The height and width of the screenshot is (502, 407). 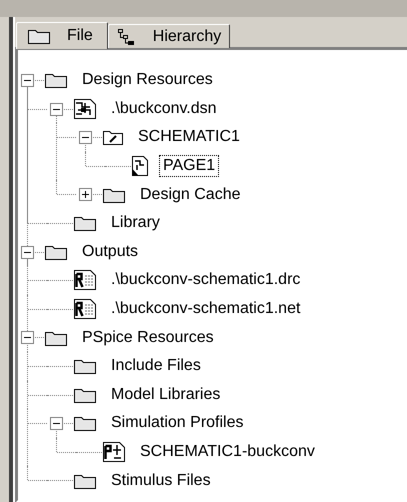 What do you see at coordinates (164, 109) in the screenshot?
I see `tree-item: .\buckconv.dsn` at bounding box center [164, 109].